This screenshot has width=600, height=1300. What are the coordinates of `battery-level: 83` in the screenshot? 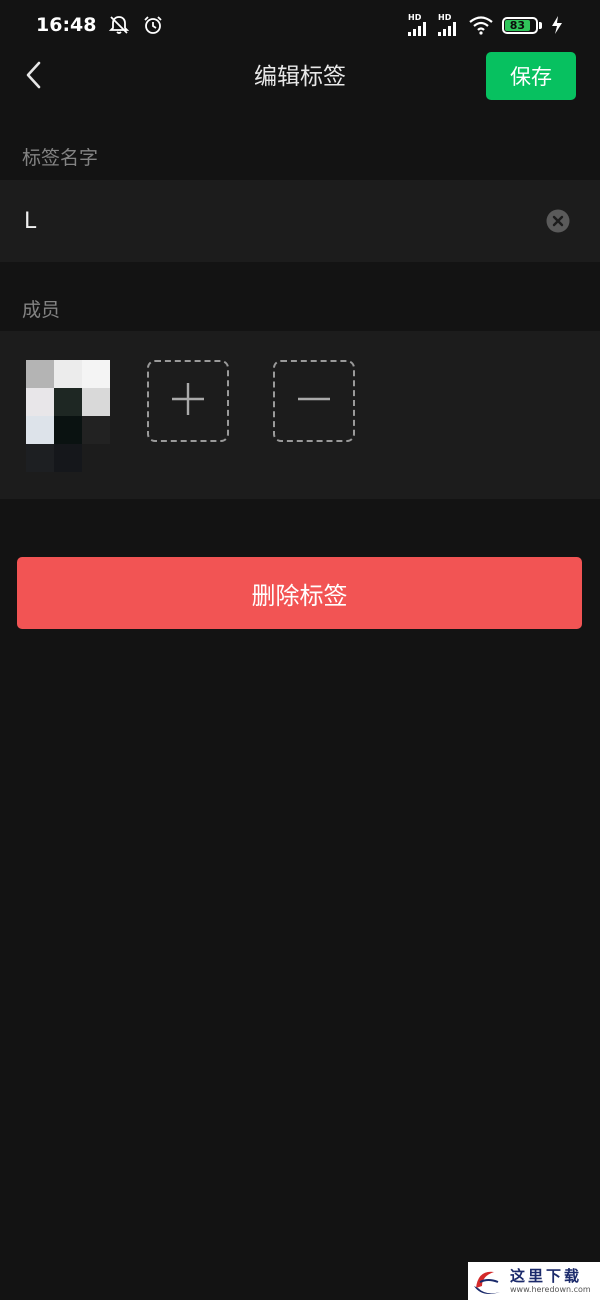 It's located at (517, 25).